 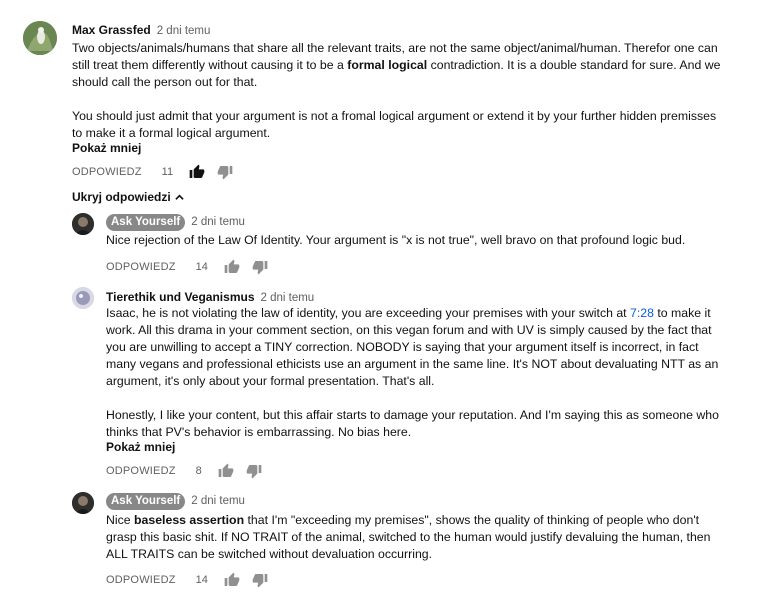 I want to click on comment-actions: ODPOWIEDZ 11, so click(x=152, y=172).